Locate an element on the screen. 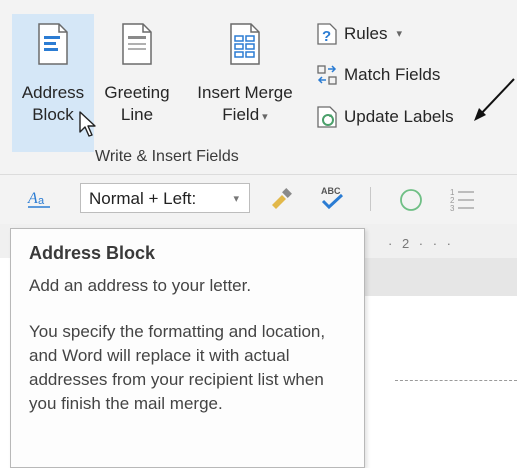  rules-button: ? Rules ▾ is located at coordinates (359, 34).